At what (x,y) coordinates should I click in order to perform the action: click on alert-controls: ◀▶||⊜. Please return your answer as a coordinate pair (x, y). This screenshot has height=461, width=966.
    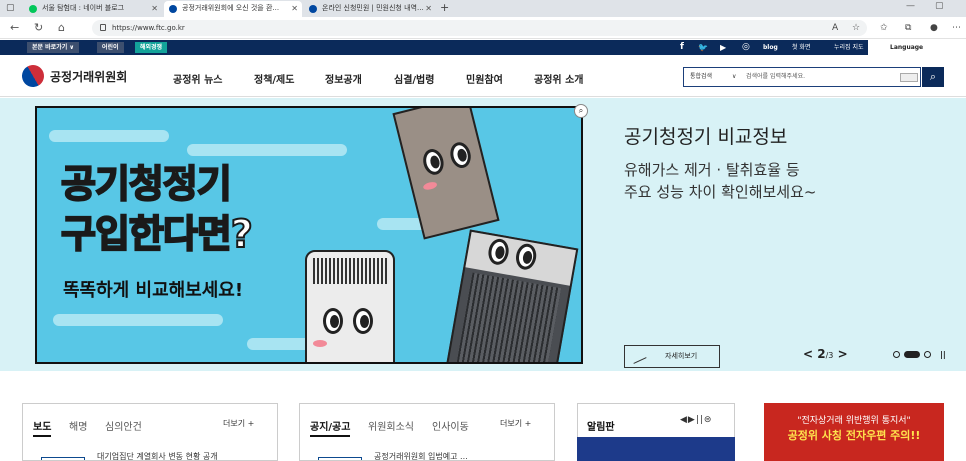
    Looking at the image, I should click on (696, 420).